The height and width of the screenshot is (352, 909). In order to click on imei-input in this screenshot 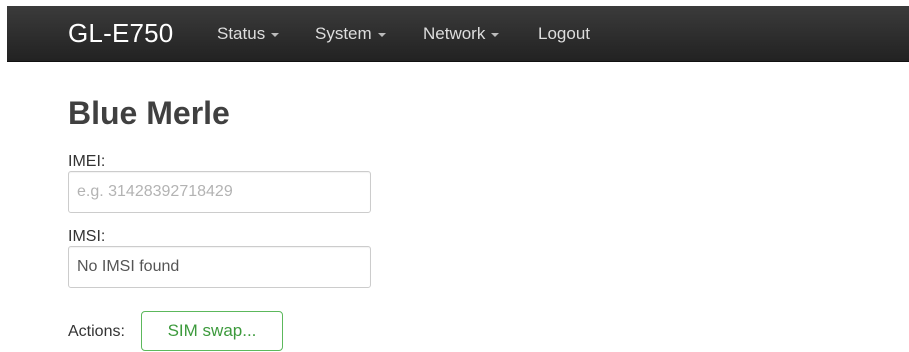, I will do `click(219, 192)`.